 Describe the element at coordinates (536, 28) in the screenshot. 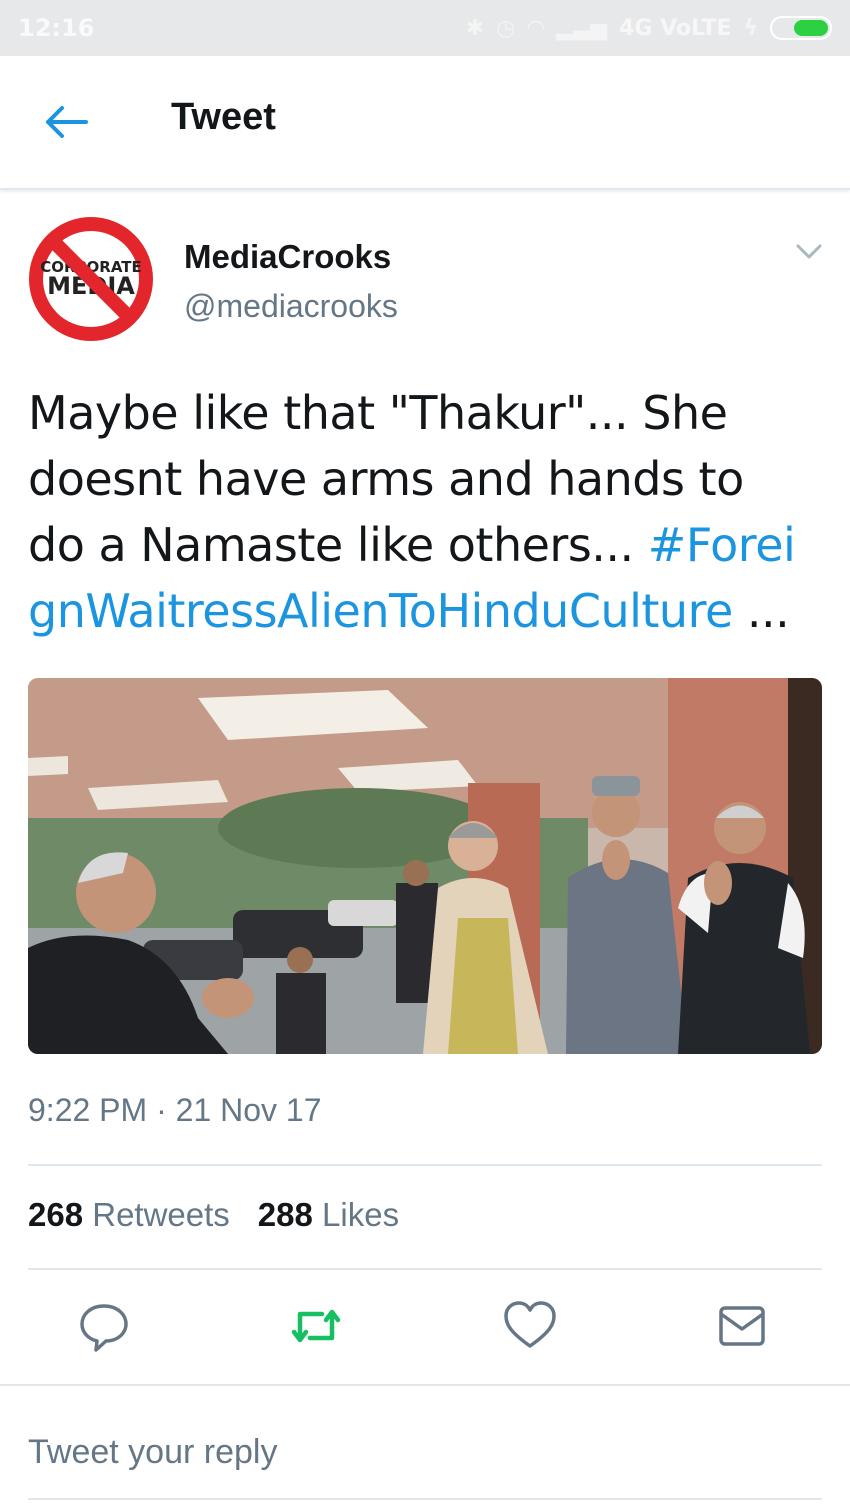

I see `wifi-icon: ◠` at that location.